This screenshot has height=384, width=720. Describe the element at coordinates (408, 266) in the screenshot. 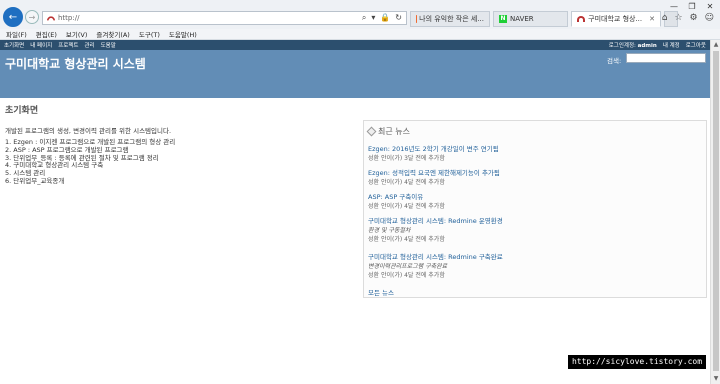

I see `news-item-summary: 변경이력관리프로그램 구축완료` at that location.